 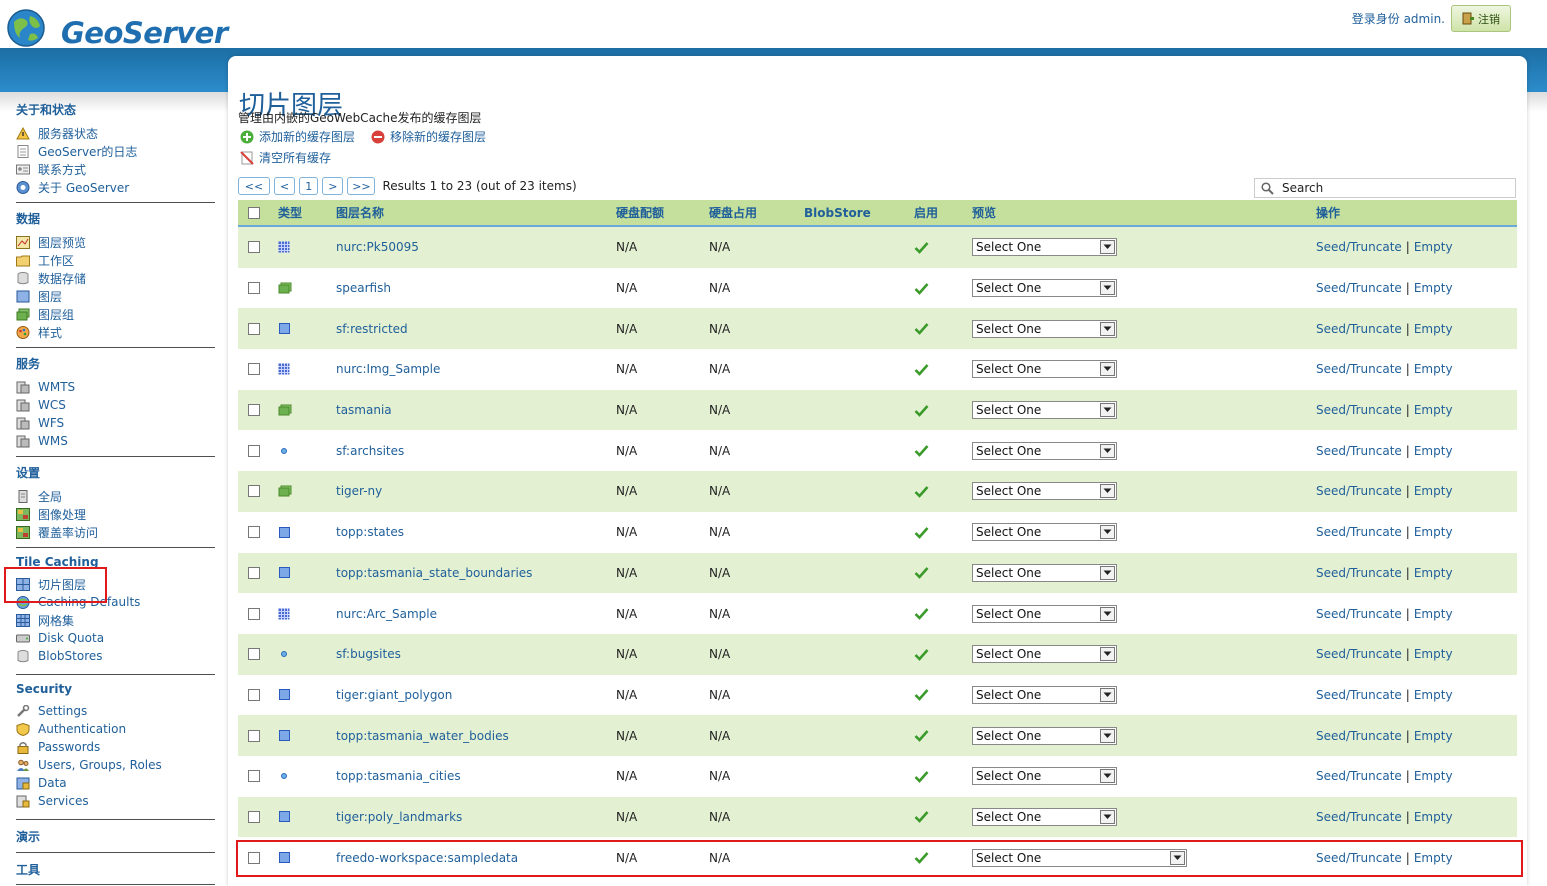 What do you see at coordinates (422, 736) in the screenshot?
I see `layer-name-link: topp:tasmania_water_bodies` at bounding box center [422, 736].